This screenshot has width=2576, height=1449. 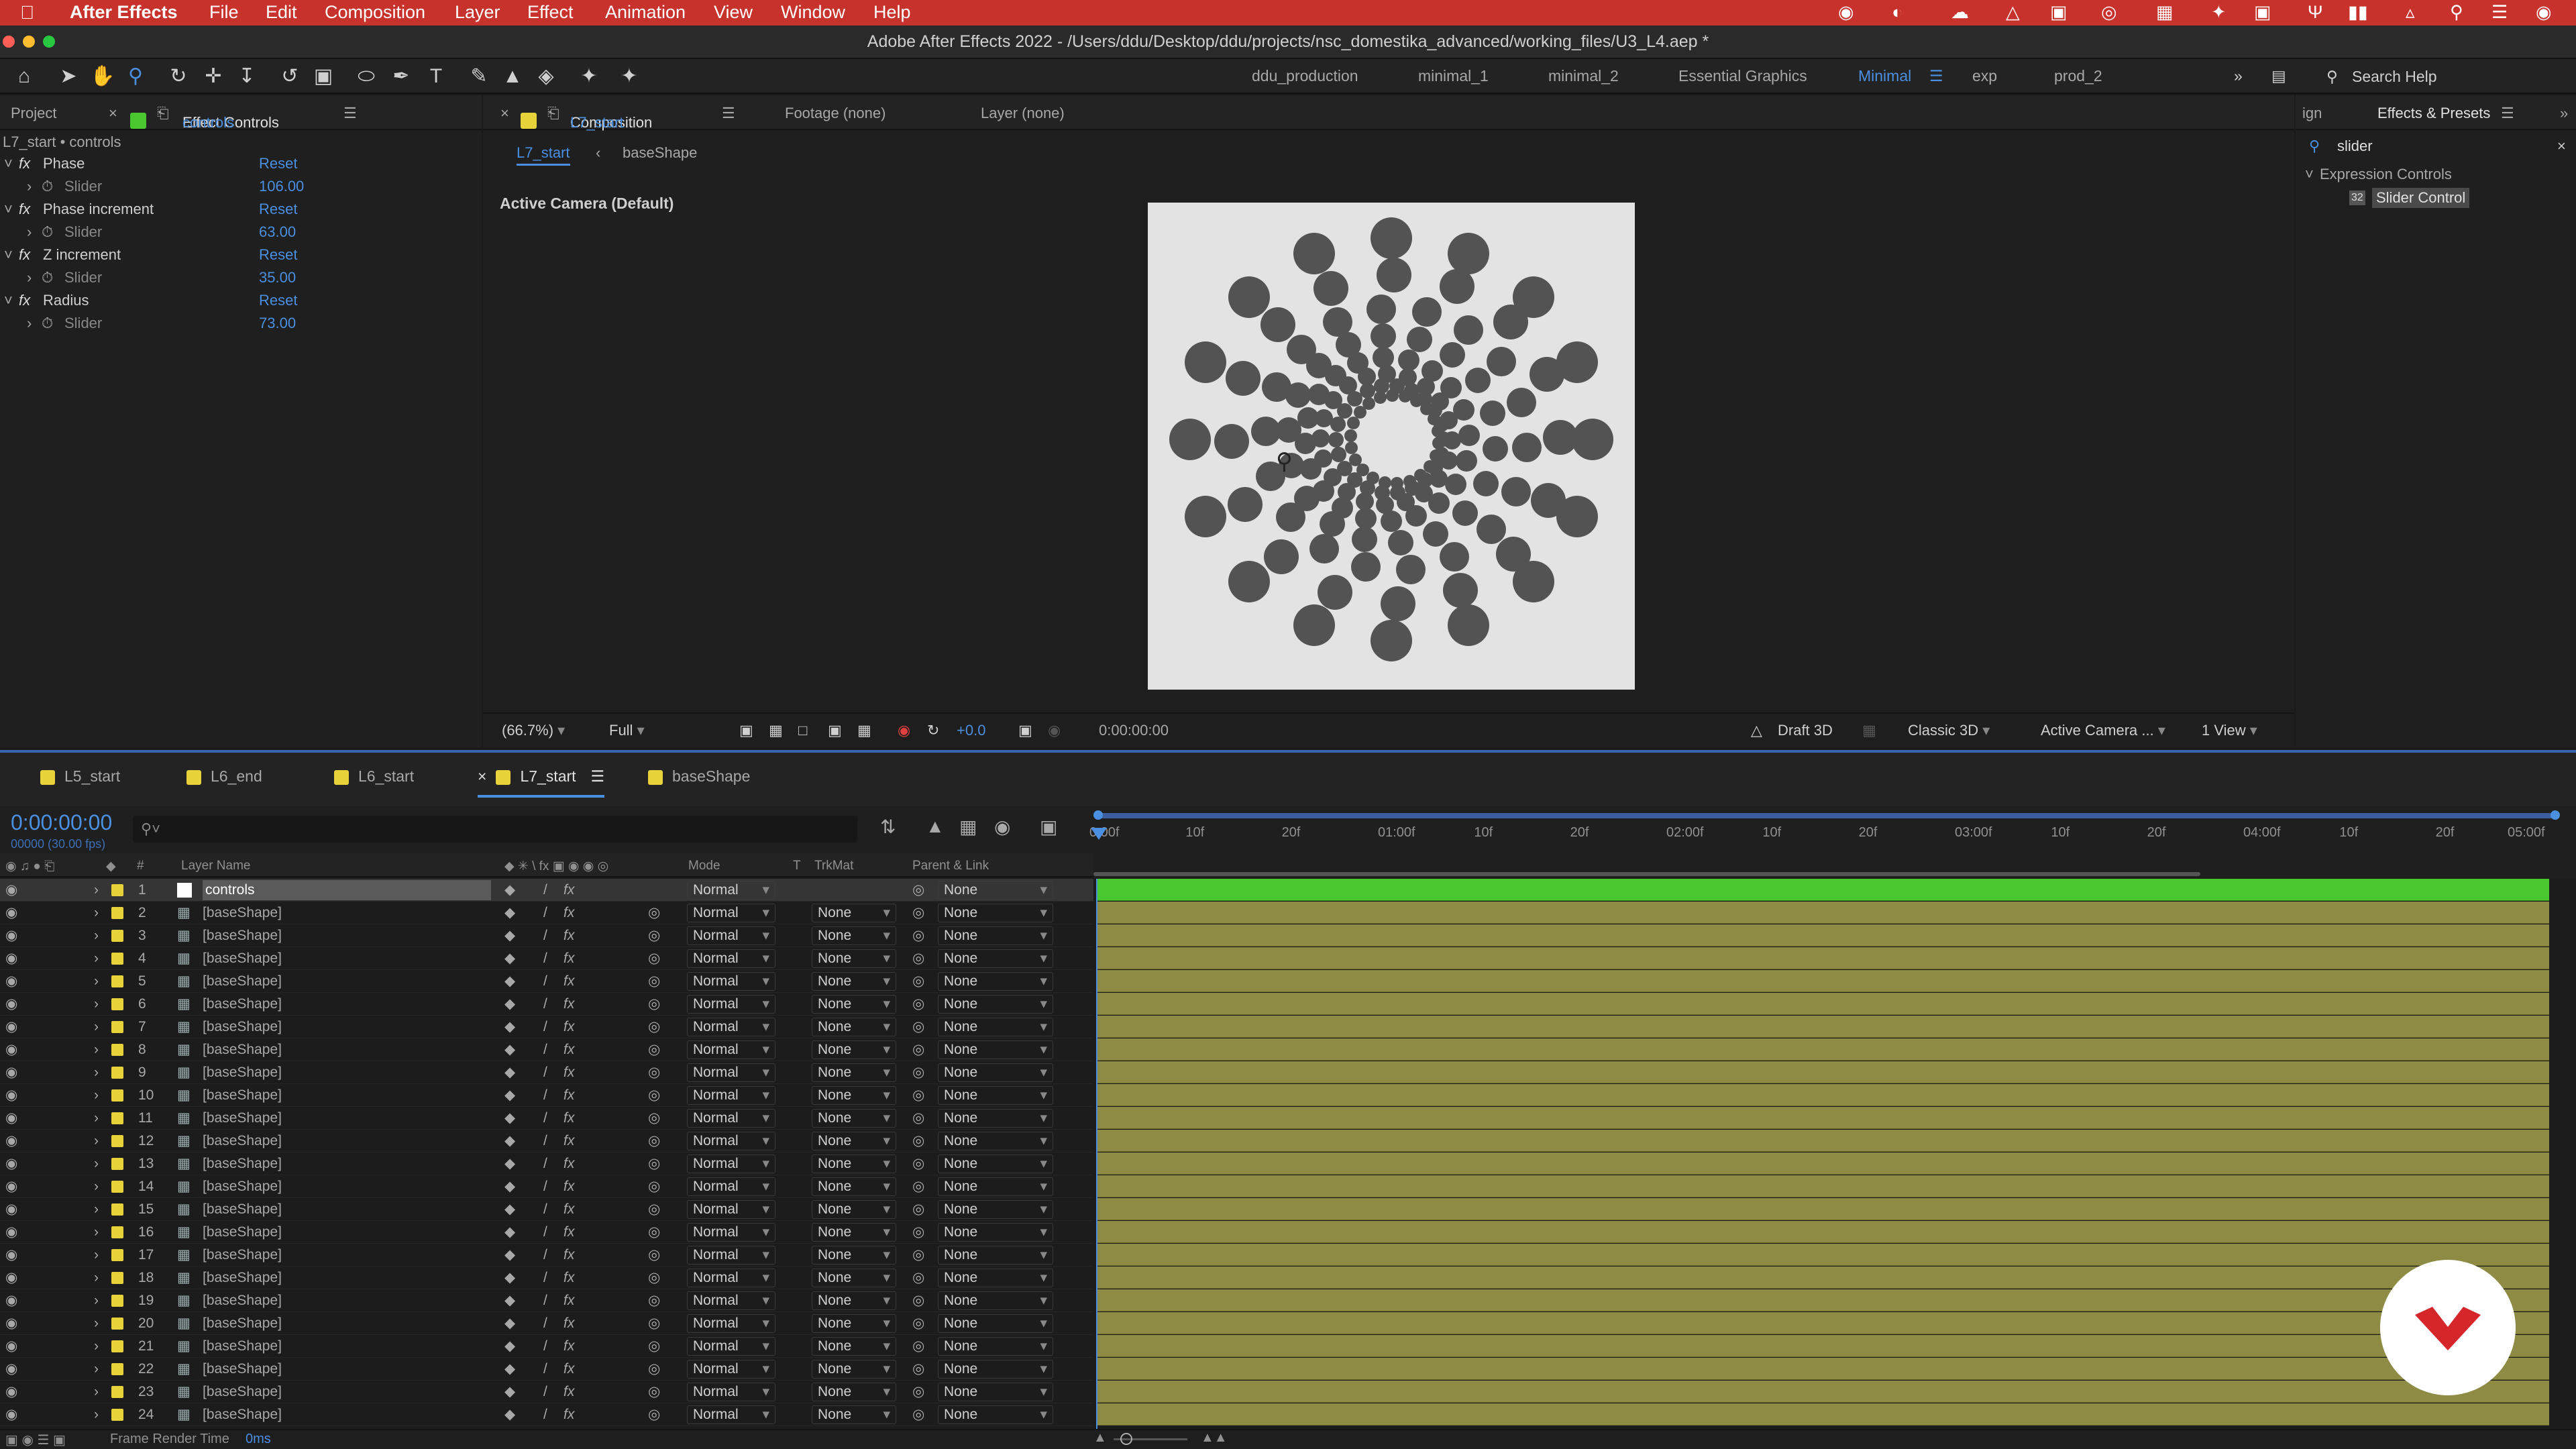 I want to click on workspace-menu-icon: ☰, so click(x=1936, y=76).